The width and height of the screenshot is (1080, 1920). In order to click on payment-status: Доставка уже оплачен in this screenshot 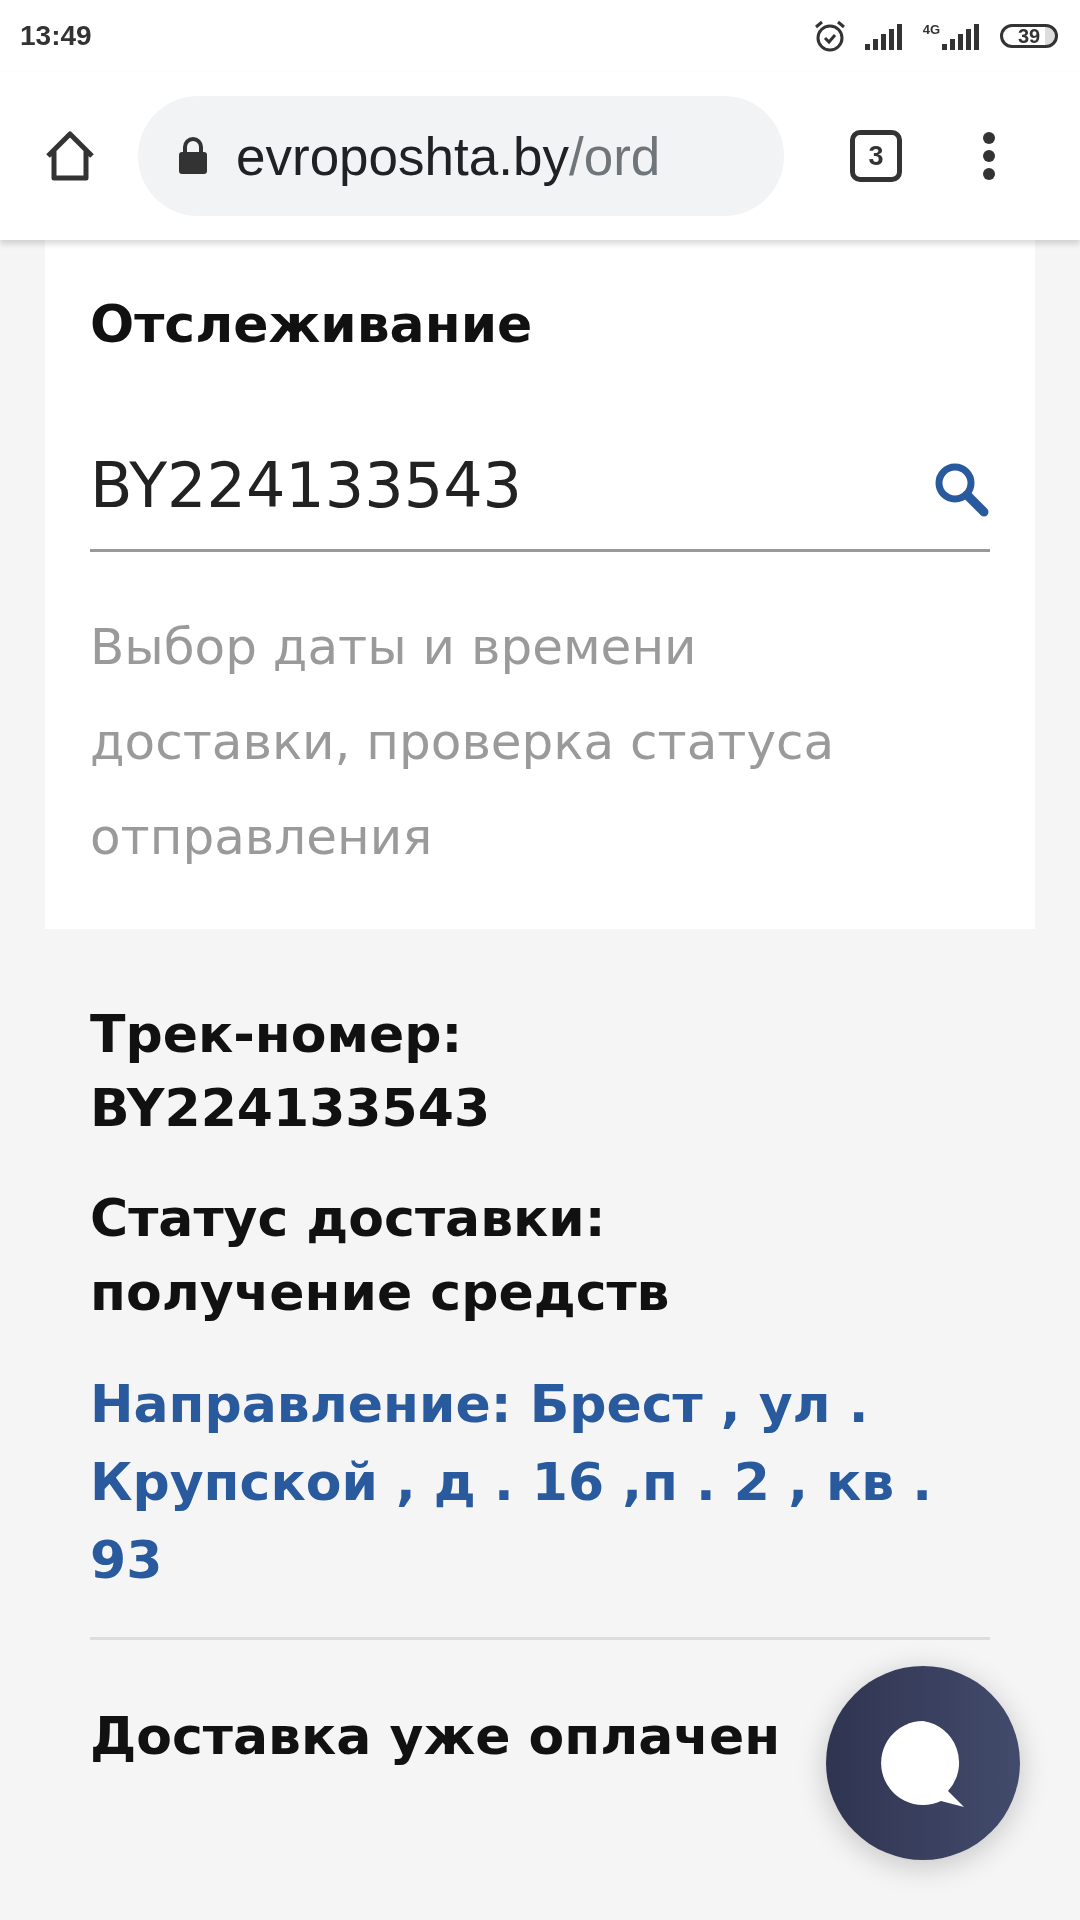, I will do `click(435, 1736)`.